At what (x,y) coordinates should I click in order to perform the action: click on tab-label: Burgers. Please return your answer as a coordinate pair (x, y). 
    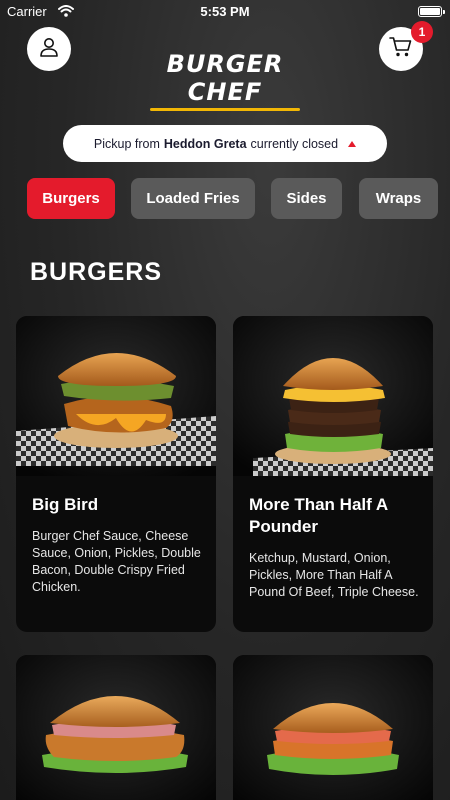
    Looking at the image, I should click on (71, 198).